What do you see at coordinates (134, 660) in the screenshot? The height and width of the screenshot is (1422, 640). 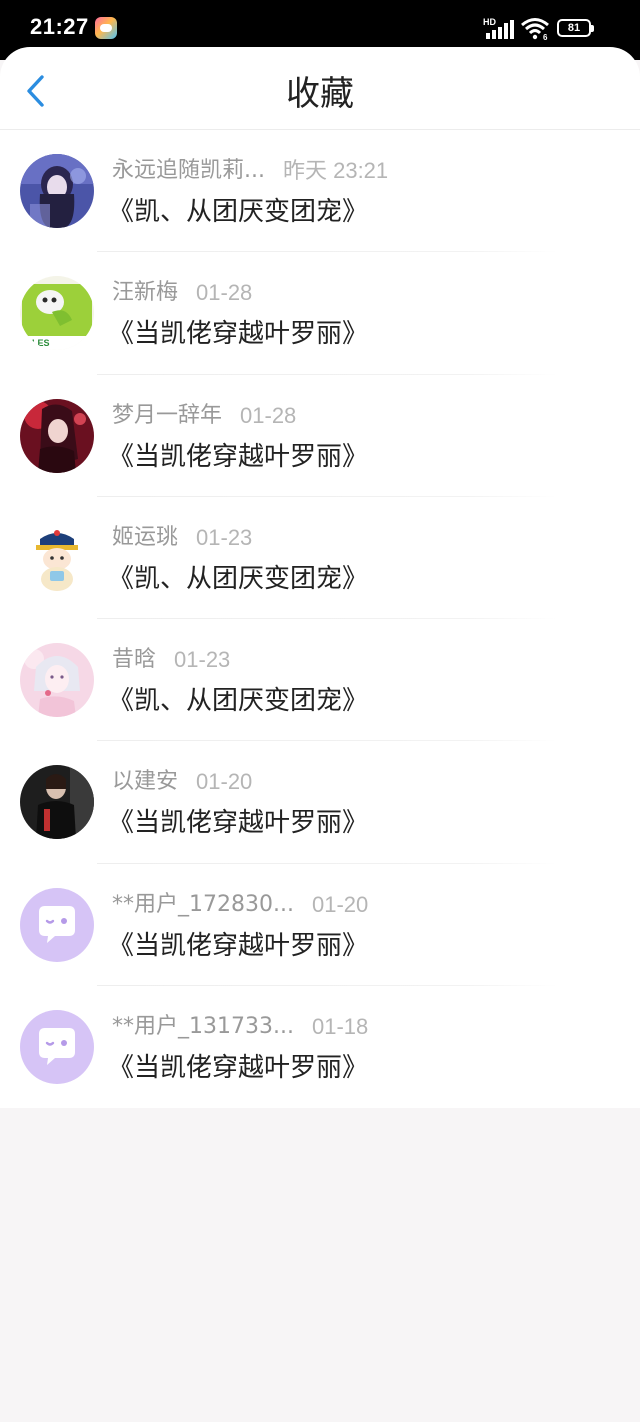 I see `username: 昔晗` at bounding box center [134, 660].